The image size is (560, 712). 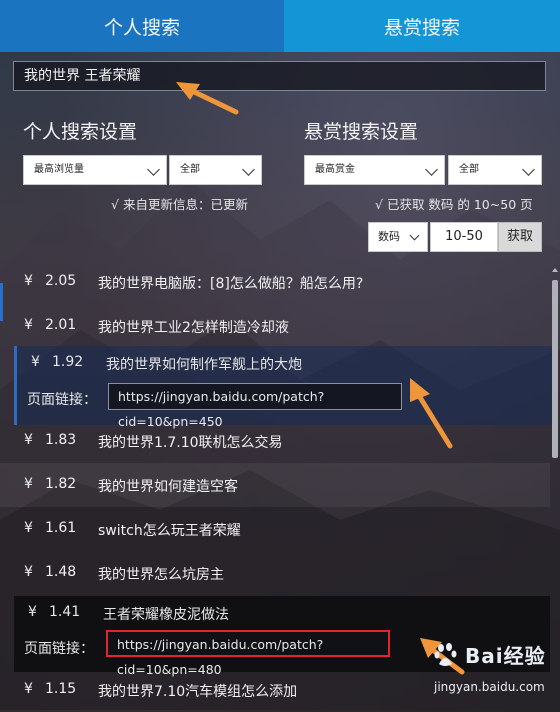 What do you see at coordinates (190, 169) in the screenshot?
I see `personal-scope-value: 全部` at bounding box center [190, 169].